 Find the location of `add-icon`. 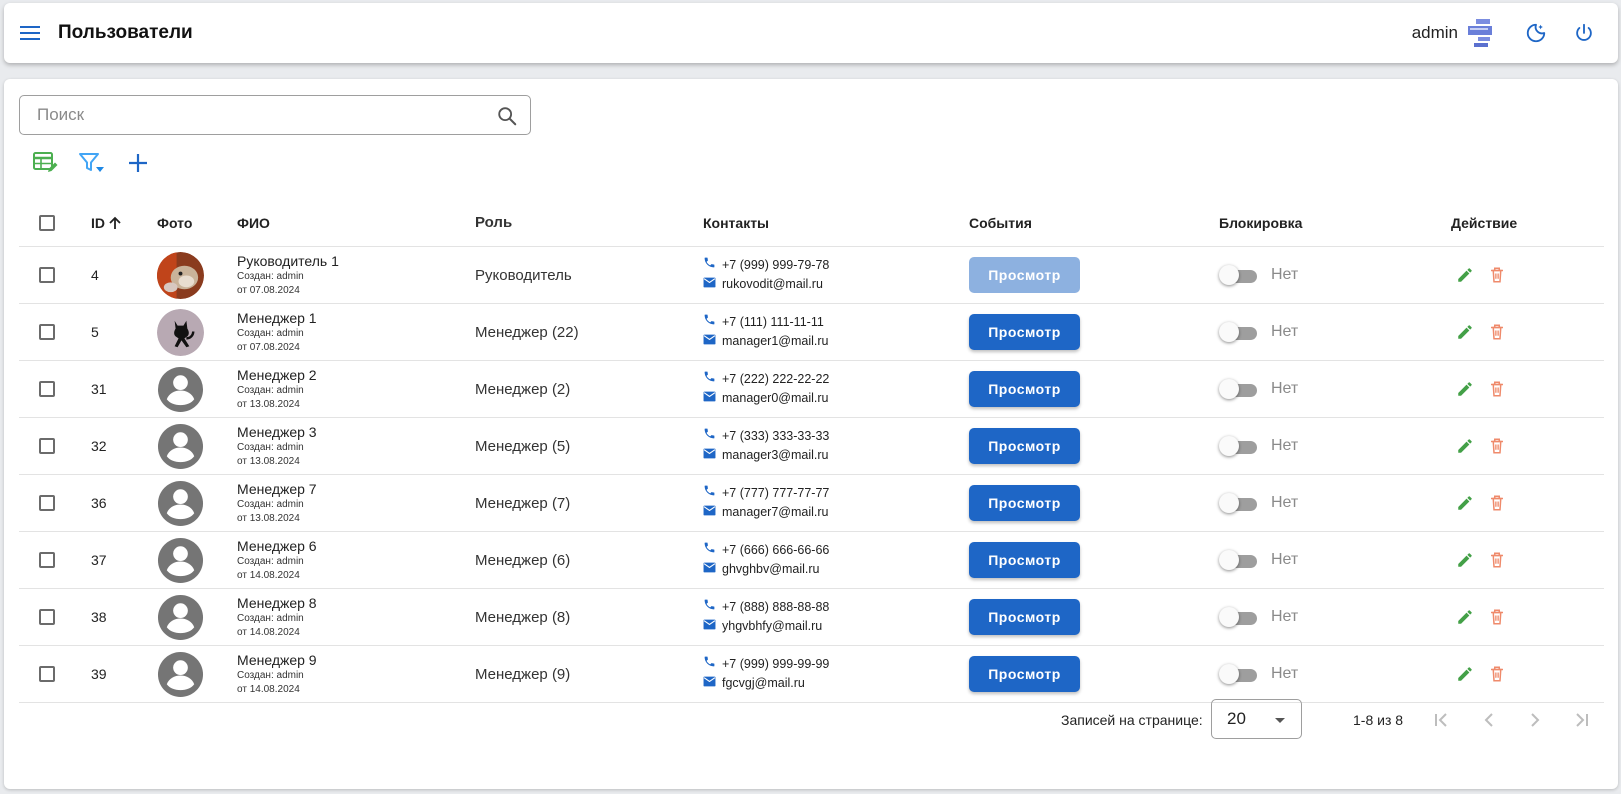

add-icon is located at coordinates (138, 163).